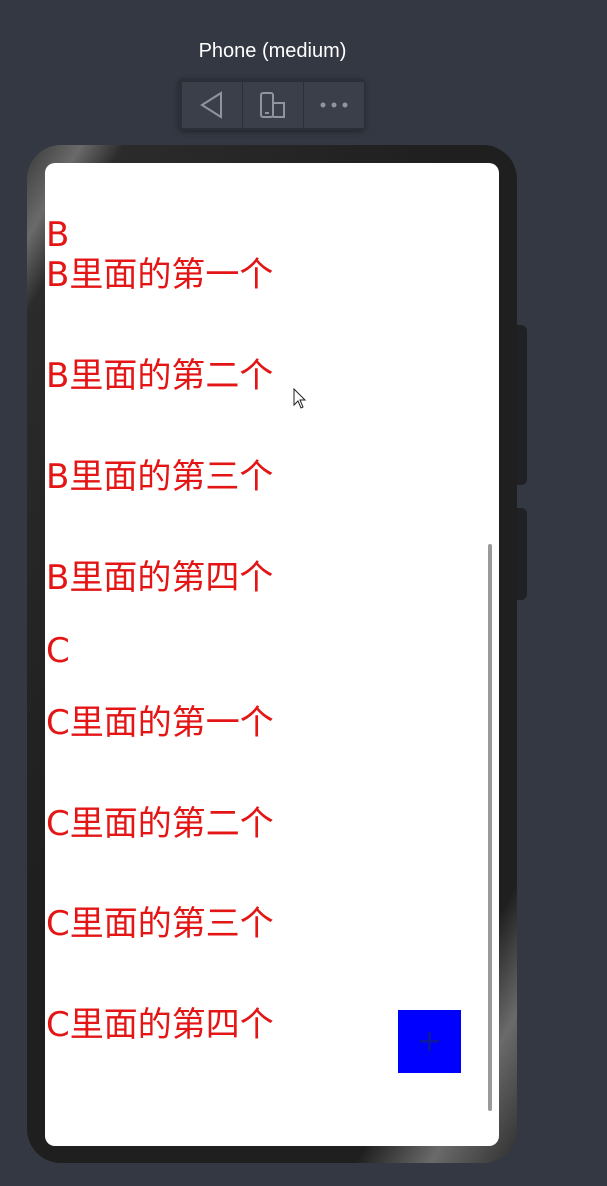  Describe the element at coordinates (160, 1025) in the screenshot. I see `list-item: C里面的第四个` at that location.